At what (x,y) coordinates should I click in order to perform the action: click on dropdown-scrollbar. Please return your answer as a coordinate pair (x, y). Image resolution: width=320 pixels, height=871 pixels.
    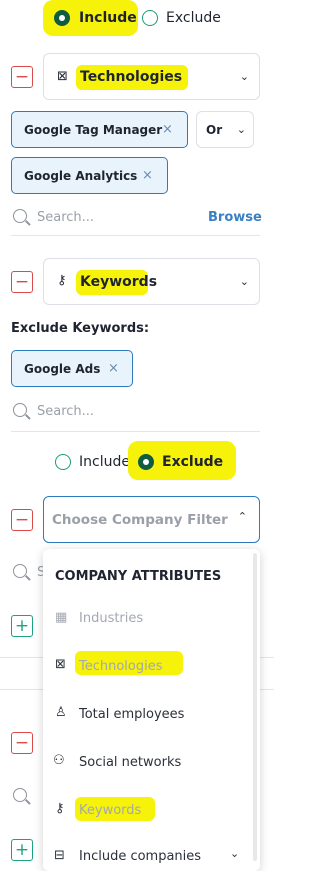
    Looking at the image, I should click on (255, 707).